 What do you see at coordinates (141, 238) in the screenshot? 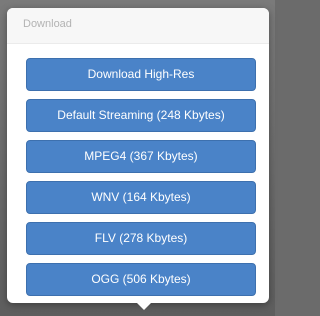
I see `flv-button: FLV (278 Kbytes)` at bounding box center [141, 238].